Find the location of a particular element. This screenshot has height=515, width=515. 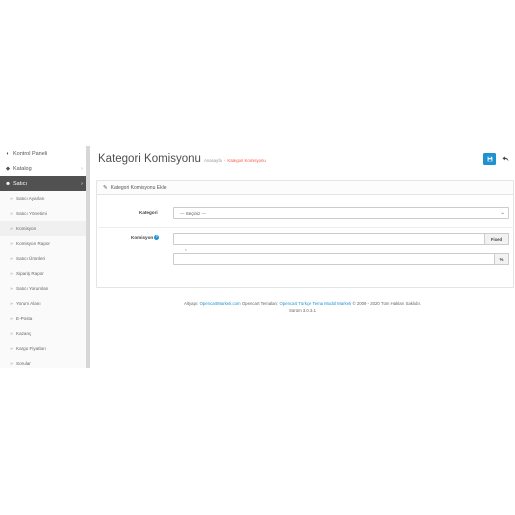

fixed-addon: Fixed is located at coordinates (496, 239).